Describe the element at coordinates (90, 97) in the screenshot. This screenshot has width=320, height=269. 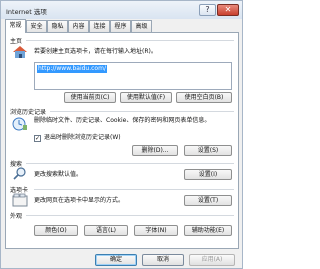
I see `use-current-button: 使用当前页(C)` at that location.